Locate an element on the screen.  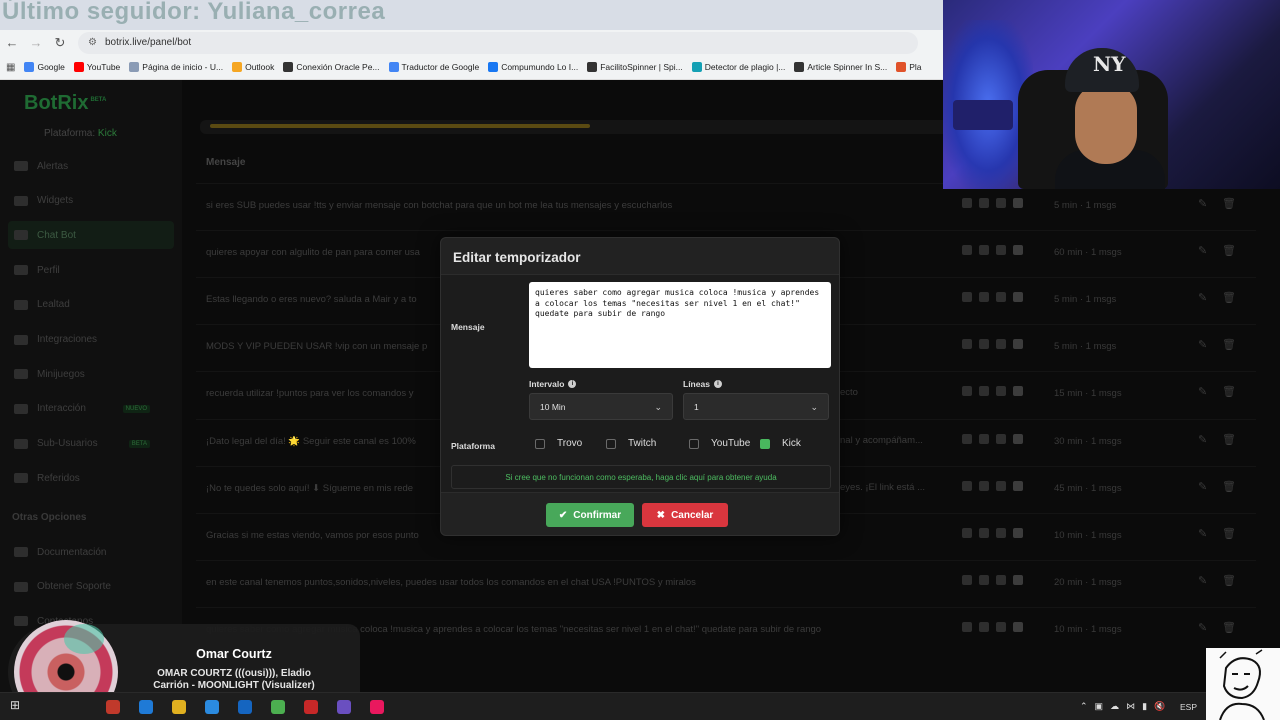
kick-icon is located at coordinates (1018, 485).